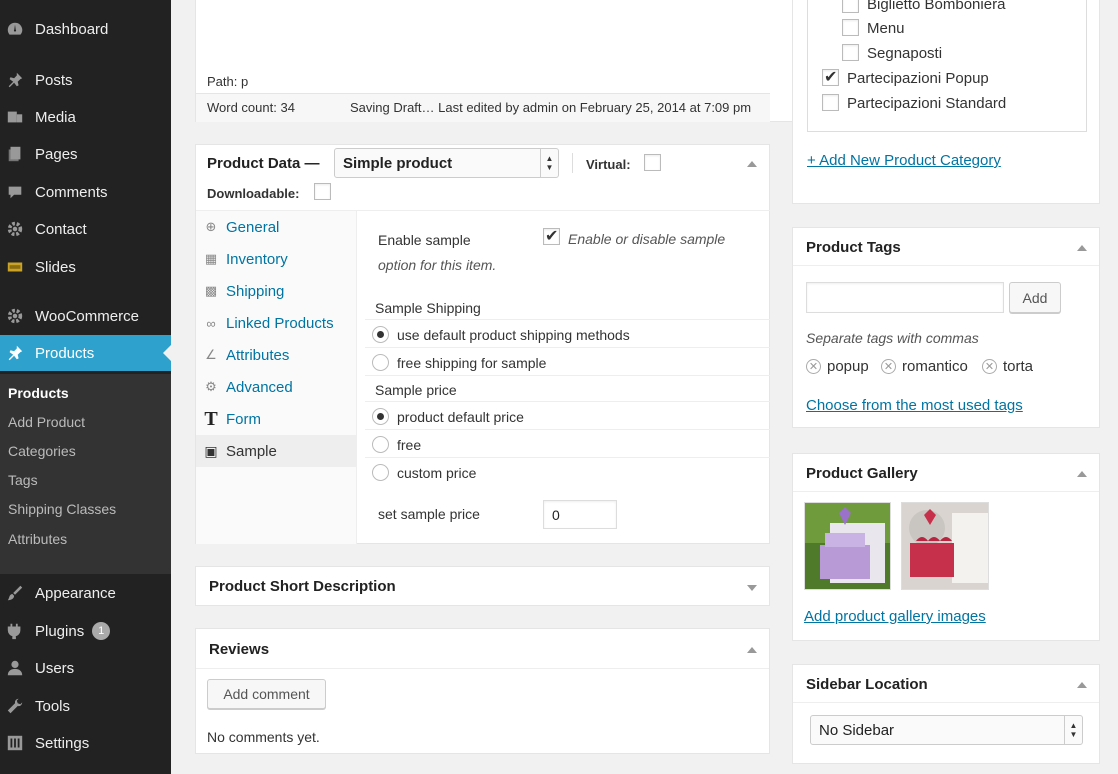 Image resolution: width=1118 pixels, height=774 pixels. I want to click on pages-icon, so click(15, 154).